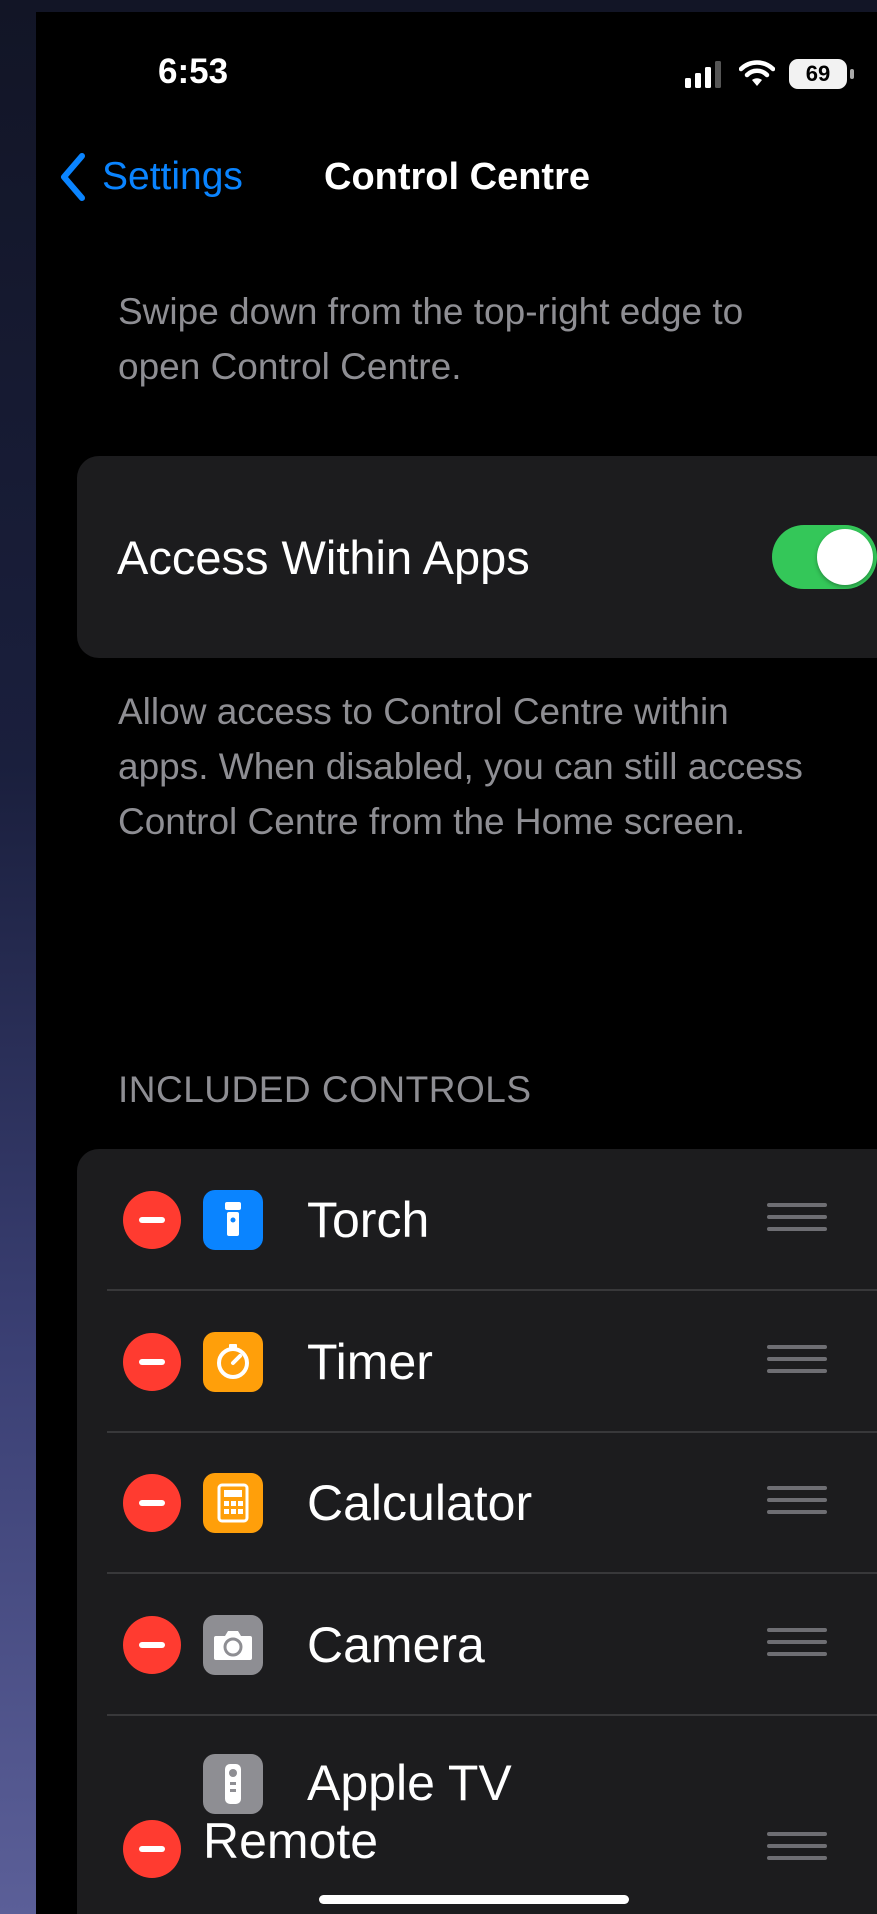  What do you see at coordinates (152, 1220) in the screenshot?
I see `remove-torch-button` at bounding box center [152, 1220].